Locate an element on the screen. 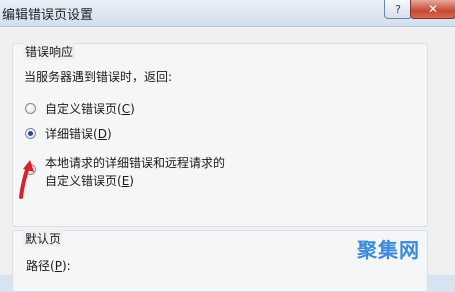  window-title: 编辑错误页设置 is located at coordinates (48, 15).